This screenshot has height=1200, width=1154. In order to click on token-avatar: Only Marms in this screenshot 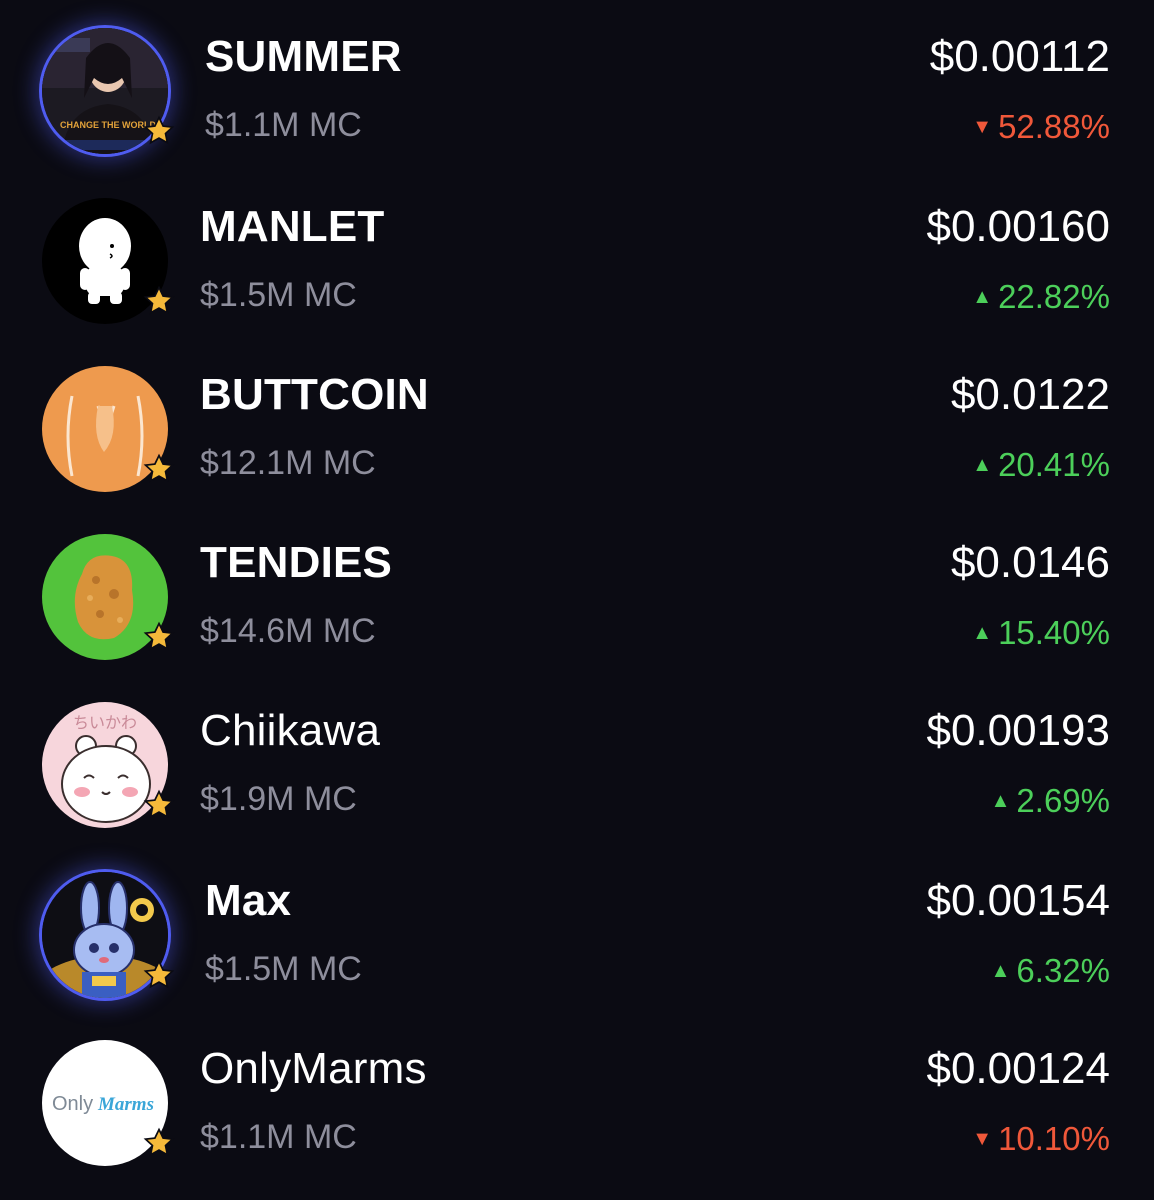, I will do `click(108, 1103)`.